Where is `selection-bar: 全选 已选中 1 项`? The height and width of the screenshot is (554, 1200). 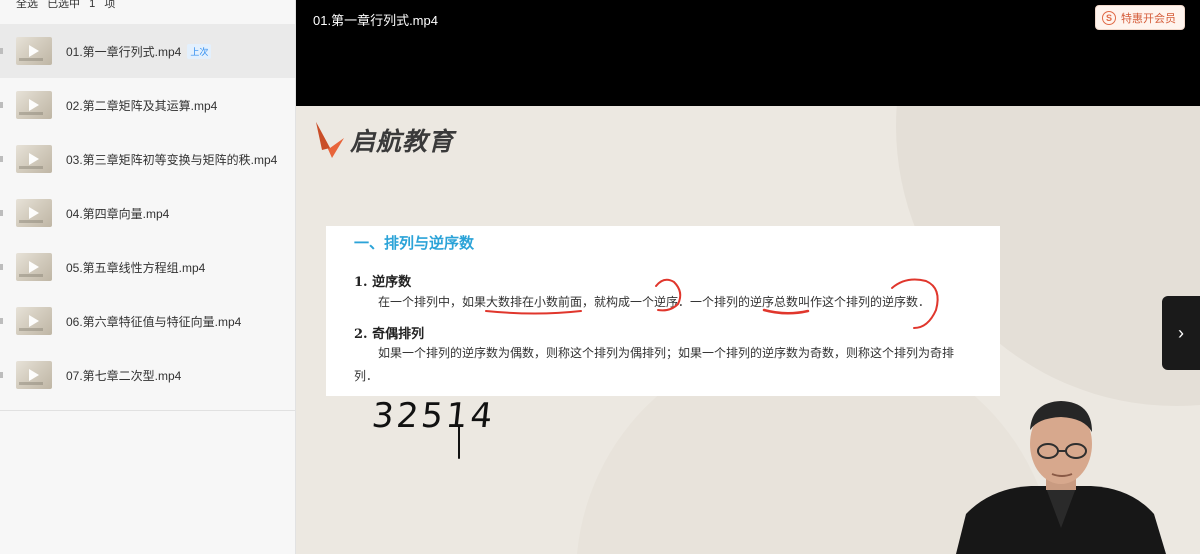 selection-bar: 全选 已选中 1 项 is located at coordinates (147, 7).